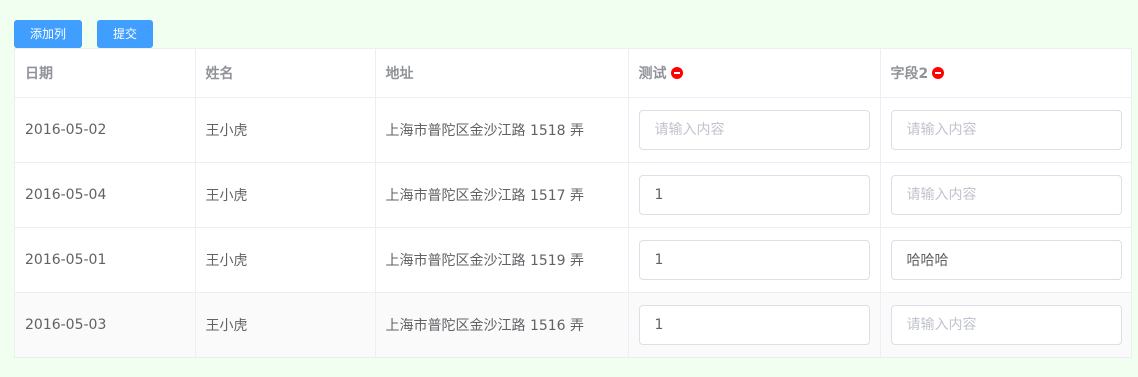  What do you see at coordinates (502, 130) in the screenshot?
I see `cell-address: 上海市普陀区金沙江路 1518 弄` at bounding box center [502, 130].